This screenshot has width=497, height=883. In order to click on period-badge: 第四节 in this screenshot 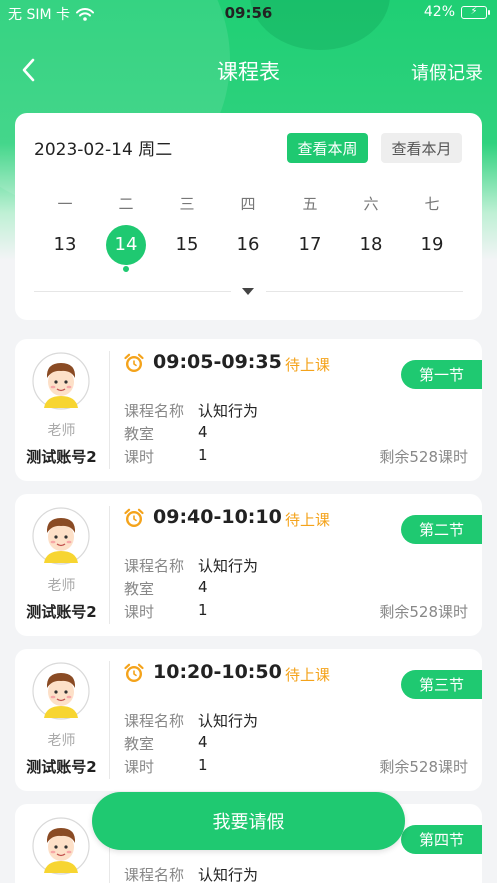, I will do `click(441, 839)`.